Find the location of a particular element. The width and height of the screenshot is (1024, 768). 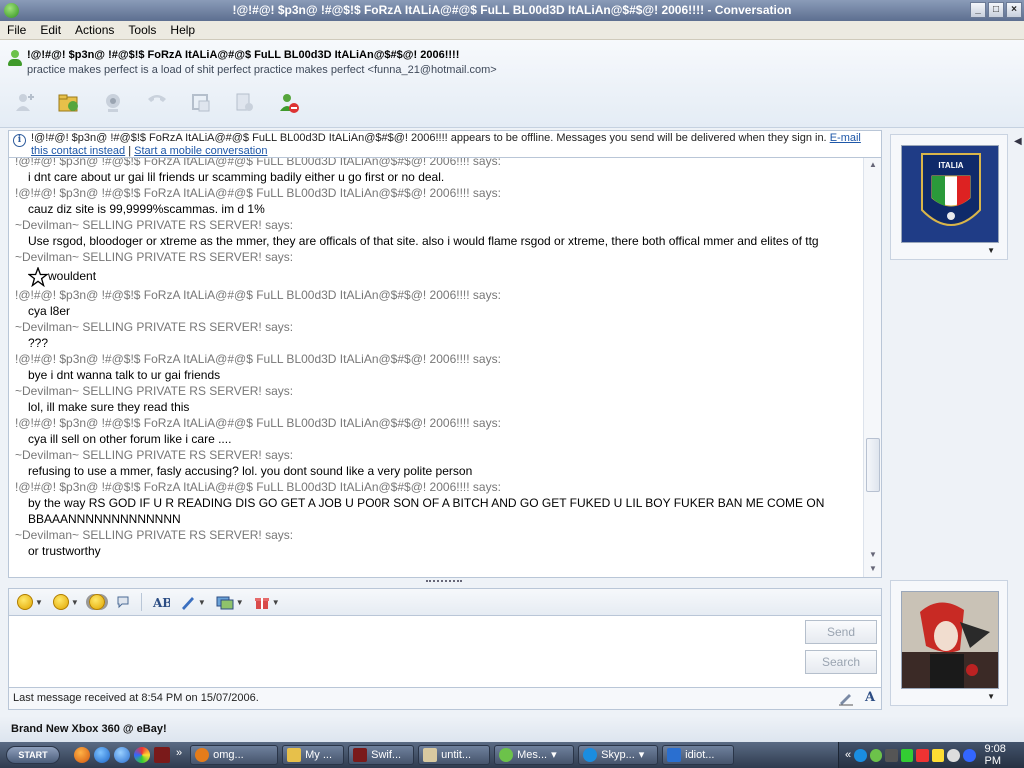

messenger-tray-icon is located at coordinates (876, 755).